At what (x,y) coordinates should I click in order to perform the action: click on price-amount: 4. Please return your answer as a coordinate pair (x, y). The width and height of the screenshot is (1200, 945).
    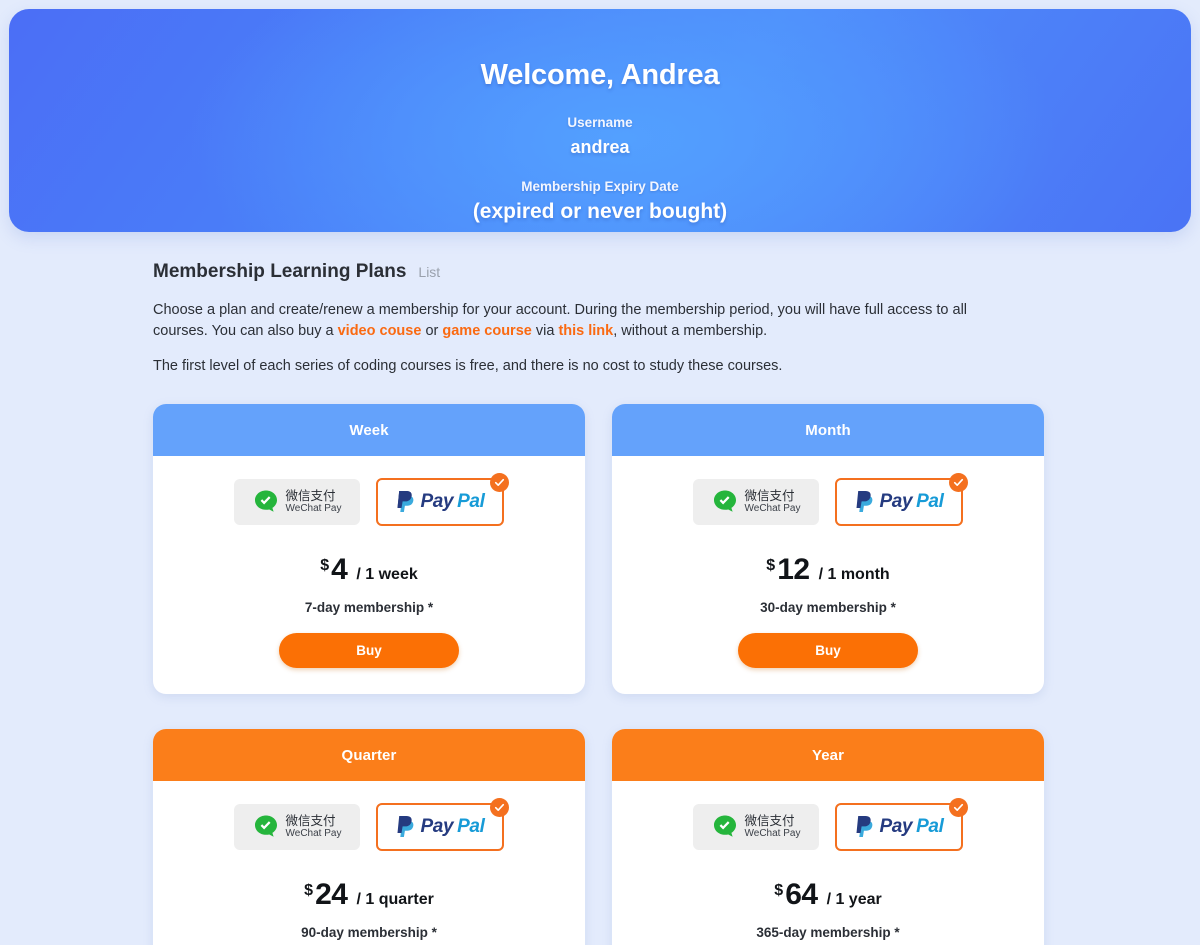
    Looking at the image, I should click on (339, 569).